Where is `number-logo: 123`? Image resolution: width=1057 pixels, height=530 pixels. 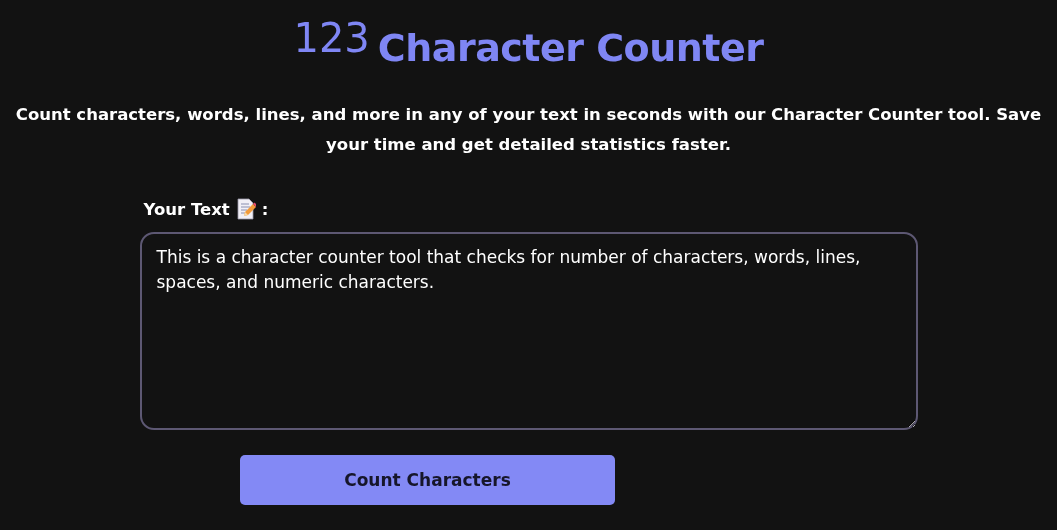 number-logo: 123 is located at coordinates (331, 38).